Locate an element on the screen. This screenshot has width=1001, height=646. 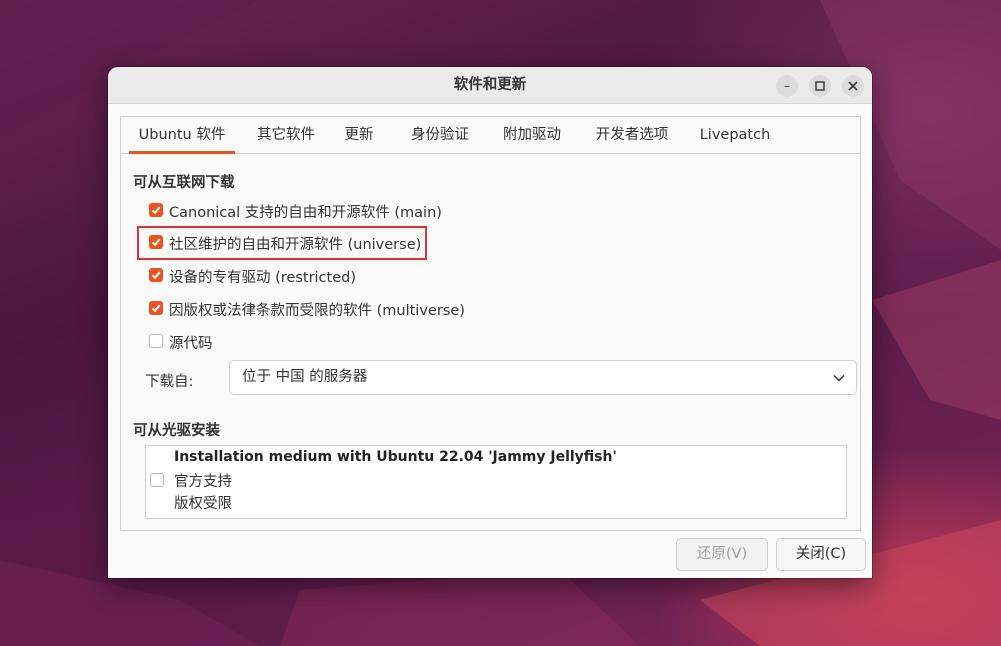
multiverse-checkbox-label: 因版权或法律条款而受限的软件 (multiverse) is located at coordinates (317, 309).